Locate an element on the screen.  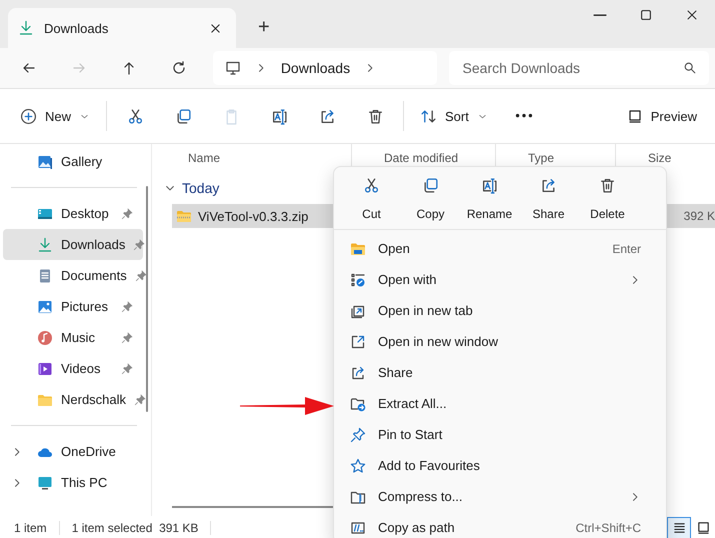
path-icon is located at coordinates (358, 528).